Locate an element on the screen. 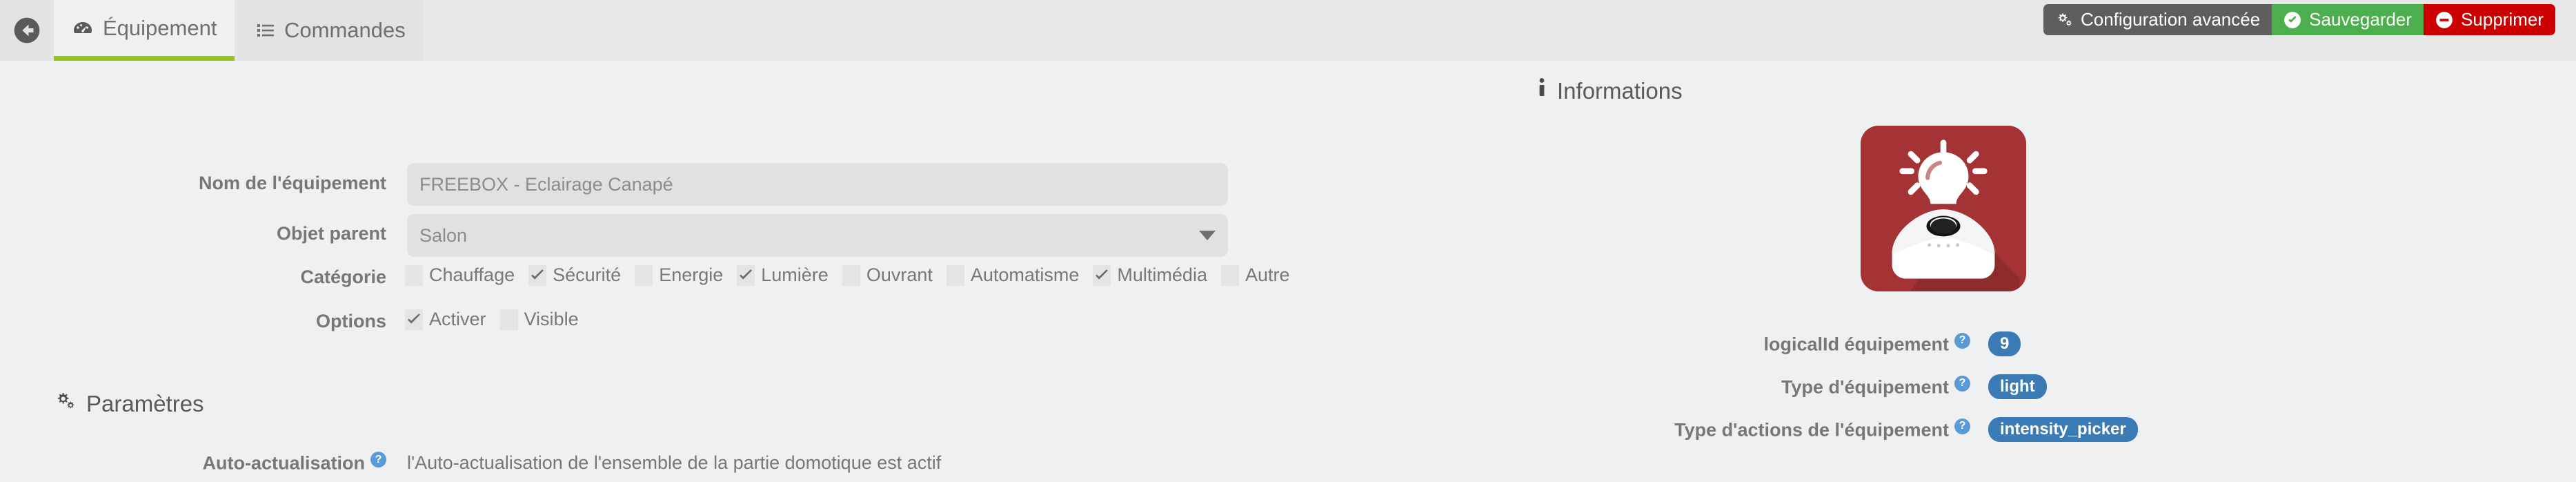  checkbox-ouvrant: Ouvrant is located at coordinates (887, 275).